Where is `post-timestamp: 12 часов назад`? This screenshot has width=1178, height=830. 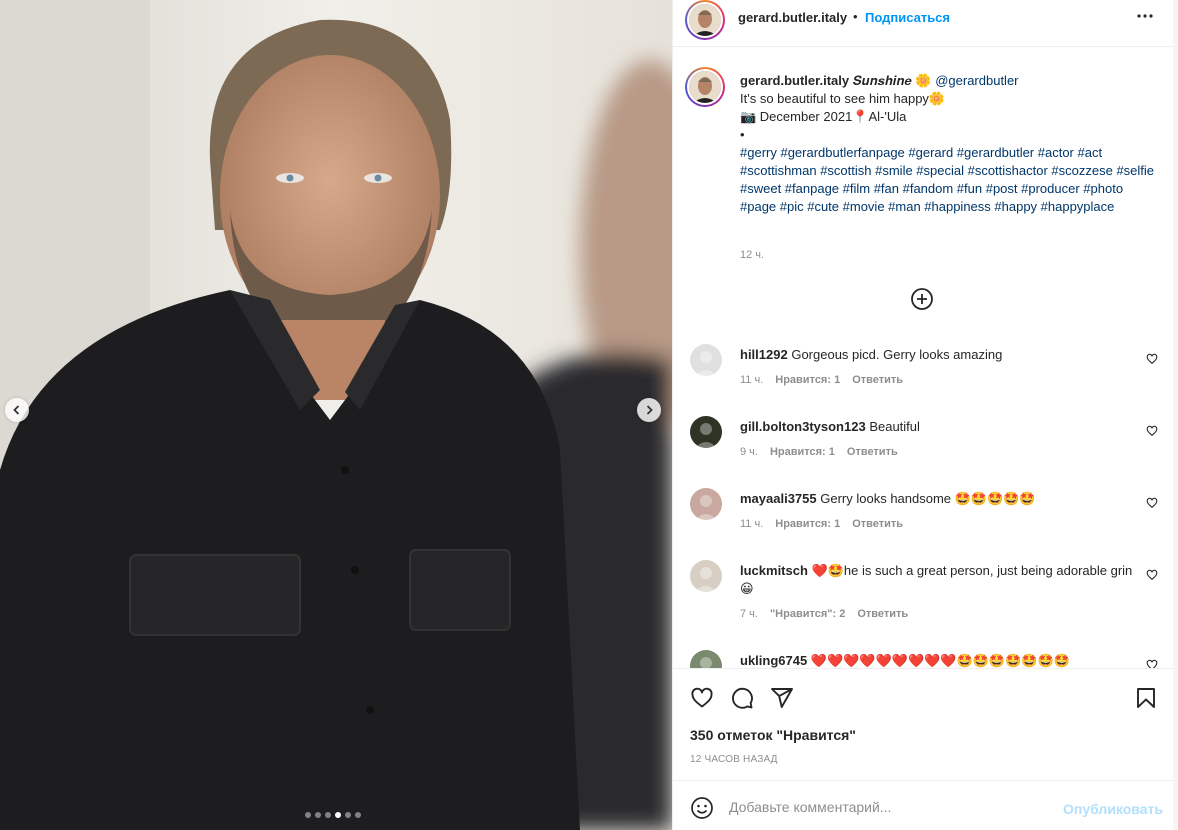
post-timestamp: 12 часов назад is located at coordinates (734, 759).